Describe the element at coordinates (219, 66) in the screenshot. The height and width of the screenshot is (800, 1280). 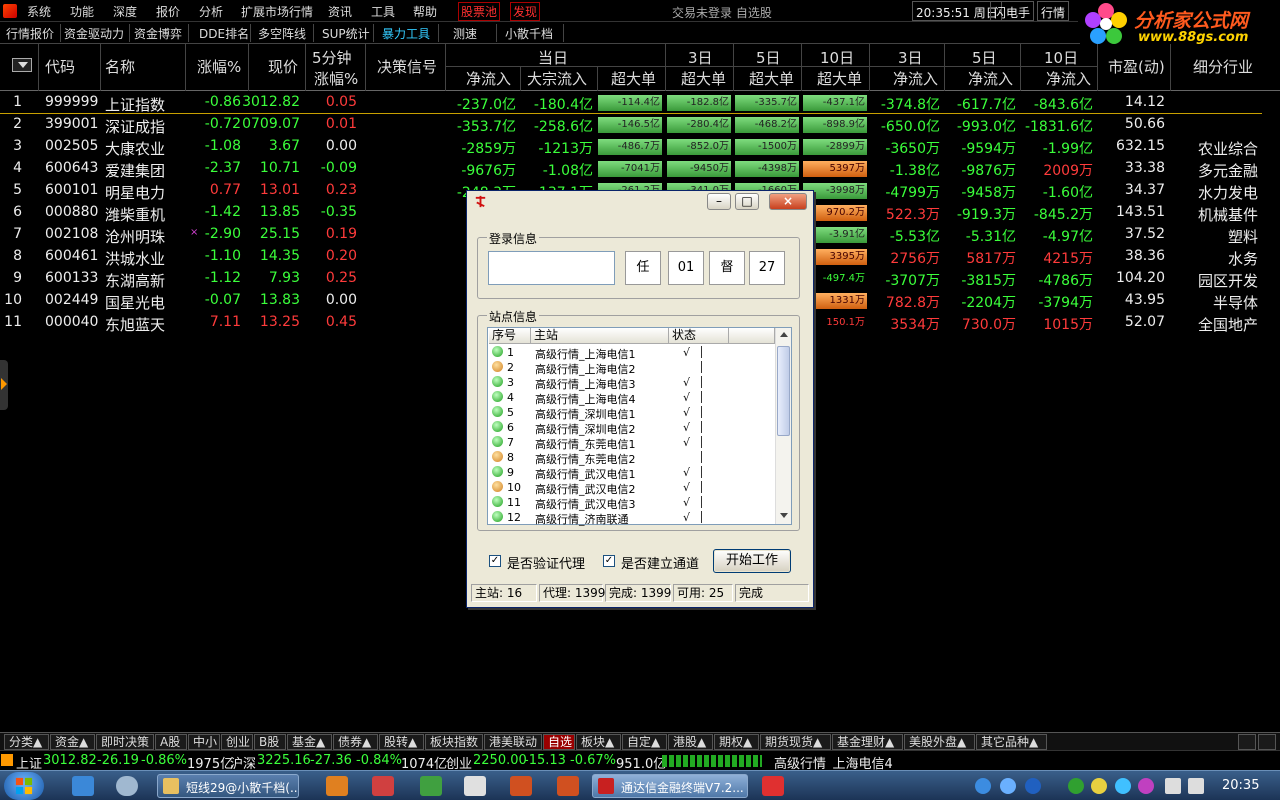
I see `col-change: 涨幅%` at that location.